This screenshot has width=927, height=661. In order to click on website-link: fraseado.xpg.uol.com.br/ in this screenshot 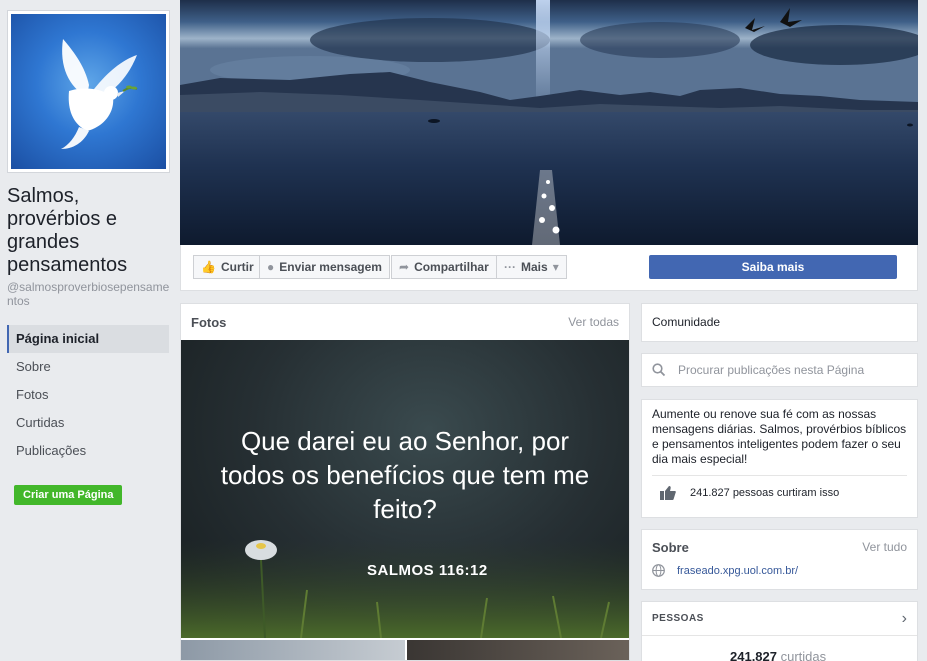, I will do `click(737, 571)`.